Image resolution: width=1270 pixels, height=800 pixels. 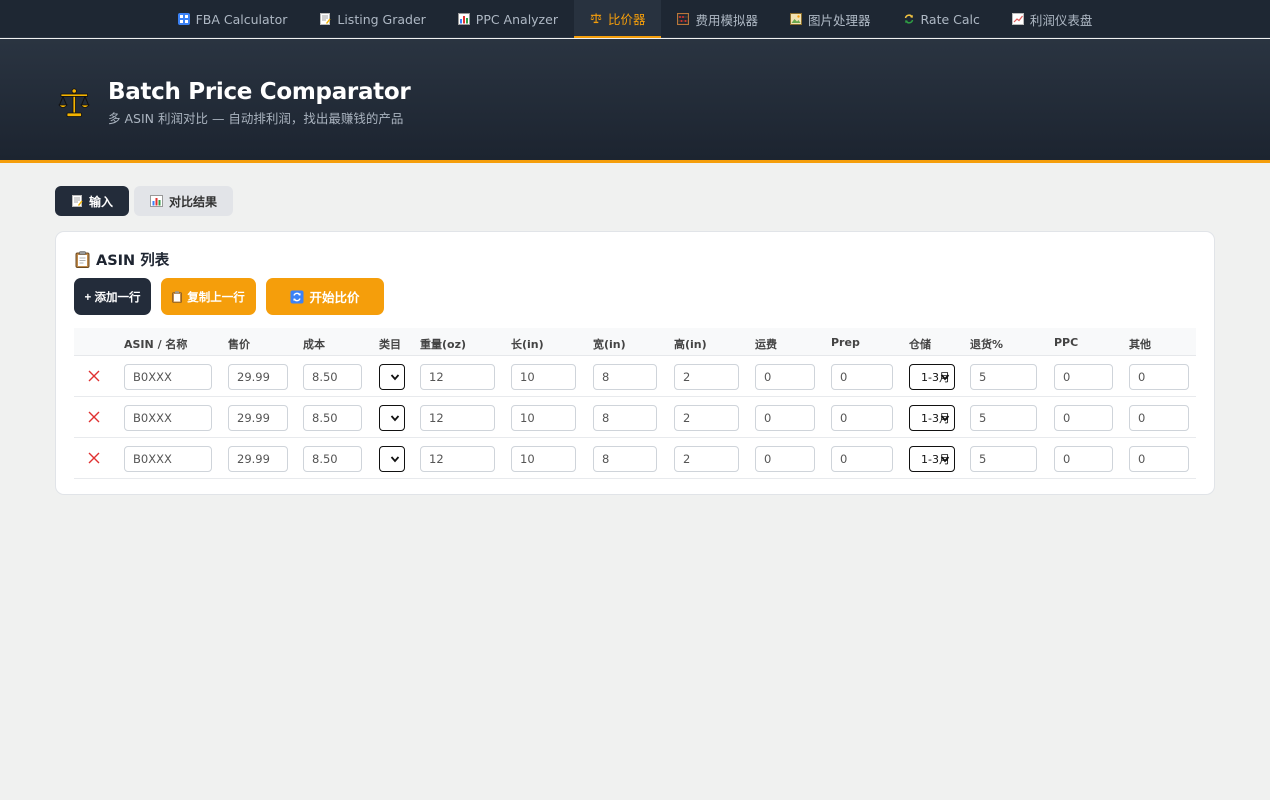 What do you see at coordinates (241, 19) in the screenshot?
I see `nav-item-label: FBA Calculator` at bounding box center [241, 19].